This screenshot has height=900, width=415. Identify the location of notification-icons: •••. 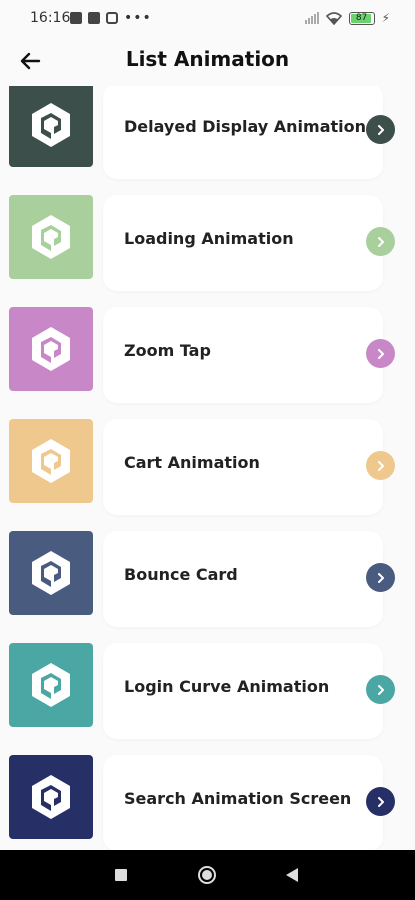
(111, 18).